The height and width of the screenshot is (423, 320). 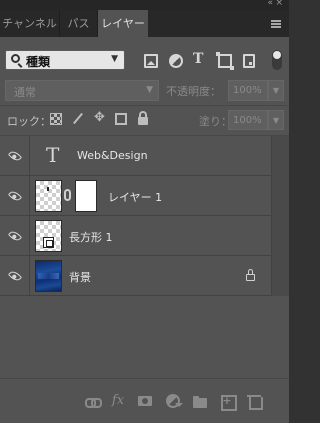 What do you see at coordinates (48, 242) in the screenshot?
I see `shape-layer-badge-icon` at bounding box center [48, 242].